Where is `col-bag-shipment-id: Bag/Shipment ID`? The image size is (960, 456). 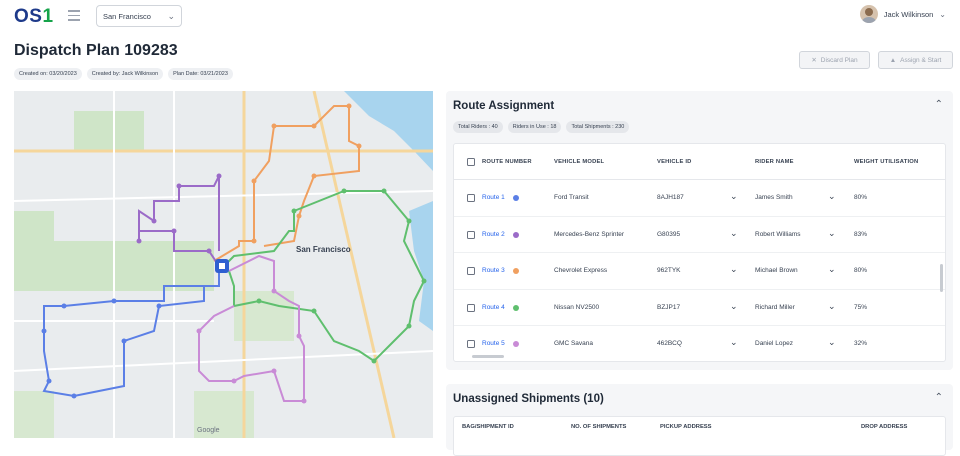
col-bag-shipment-id: Bag/Shipment ID is located at coordinates (488, 427).